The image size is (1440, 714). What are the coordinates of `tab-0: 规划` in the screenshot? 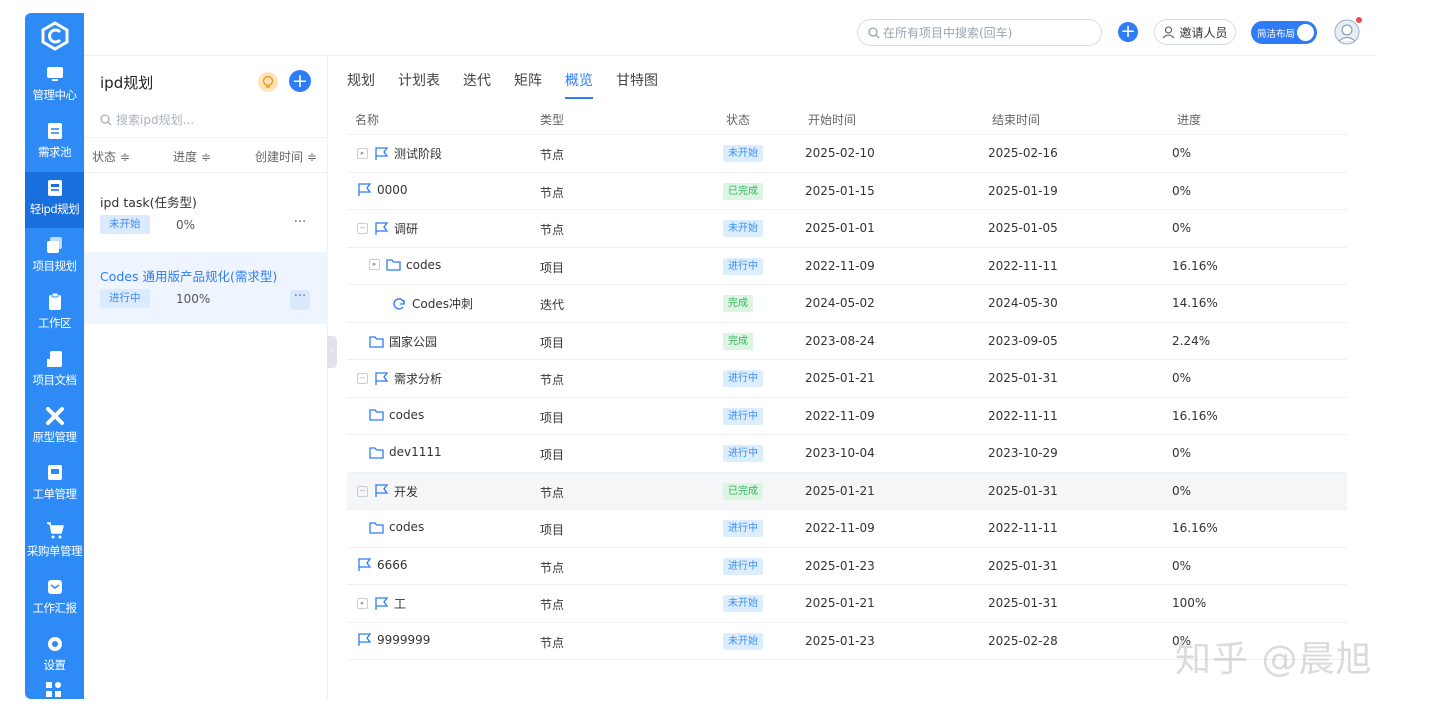 It's located at (361, 84).